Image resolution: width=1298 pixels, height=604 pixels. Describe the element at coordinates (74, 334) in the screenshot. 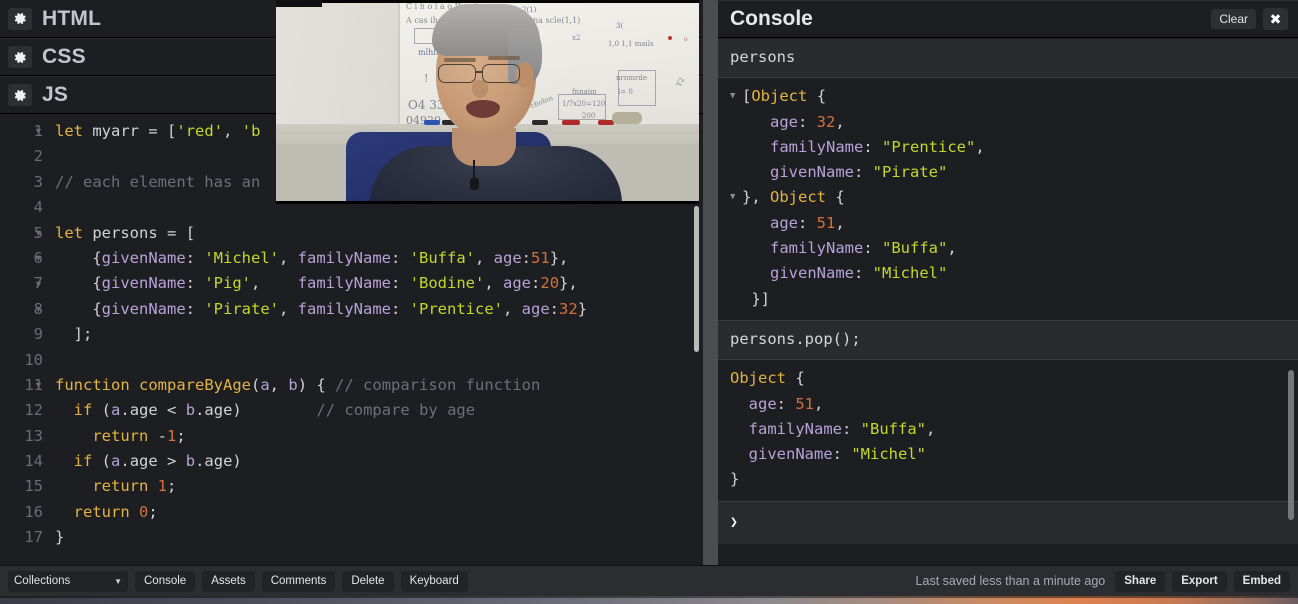

I see `code-text: ];` at that location.